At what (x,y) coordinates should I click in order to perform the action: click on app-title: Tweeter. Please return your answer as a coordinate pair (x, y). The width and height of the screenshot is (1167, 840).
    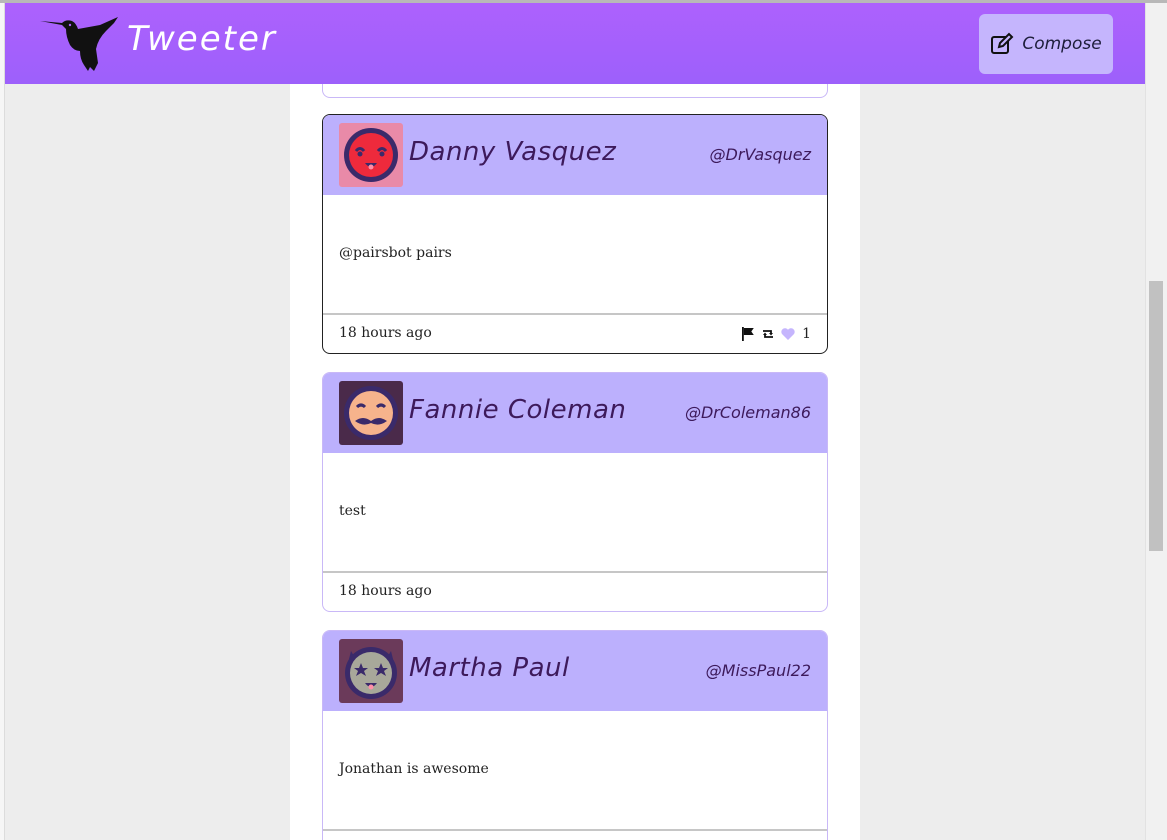
    Looking at the image, I should click on (202, 39).